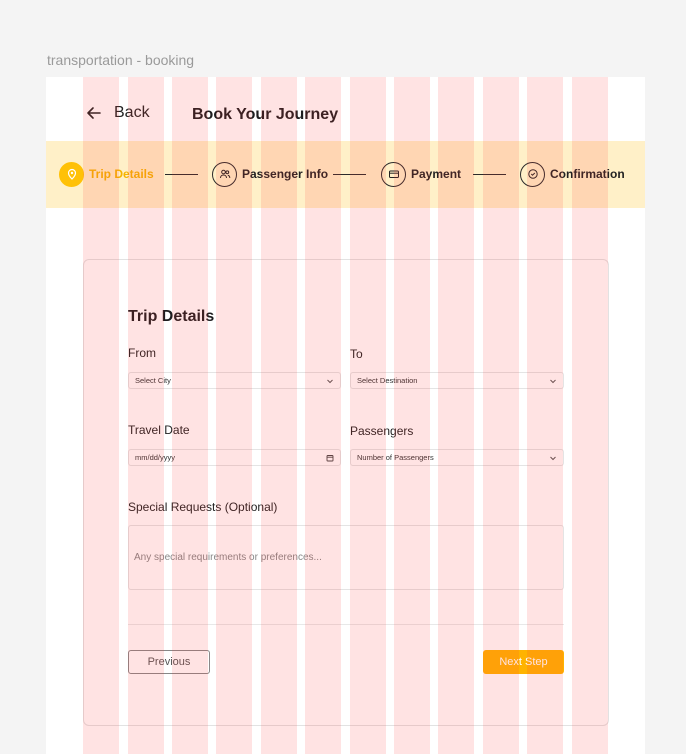 The width and height of the screenshot is (686, 754). Describe the element at coordinates (94, 113) in the screenshot. I see `arrow-left-icon` at that location.